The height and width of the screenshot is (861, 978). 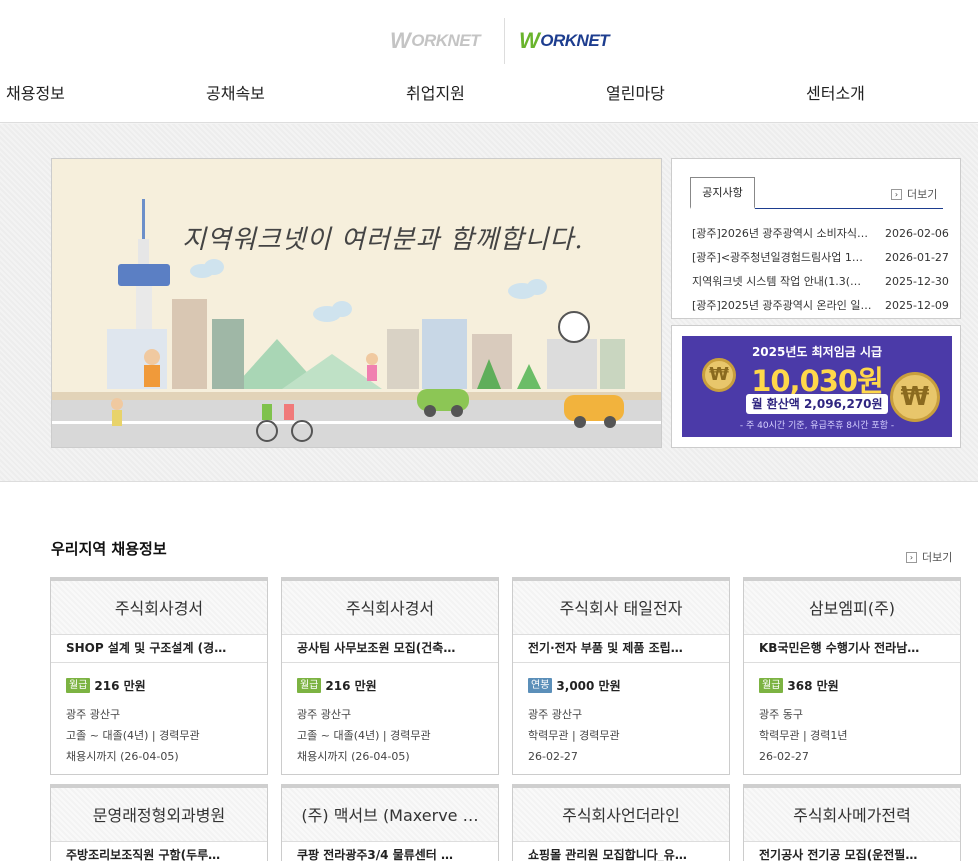 I want to click on notice-date: 2025-12-30, so click(x=917, y=281).